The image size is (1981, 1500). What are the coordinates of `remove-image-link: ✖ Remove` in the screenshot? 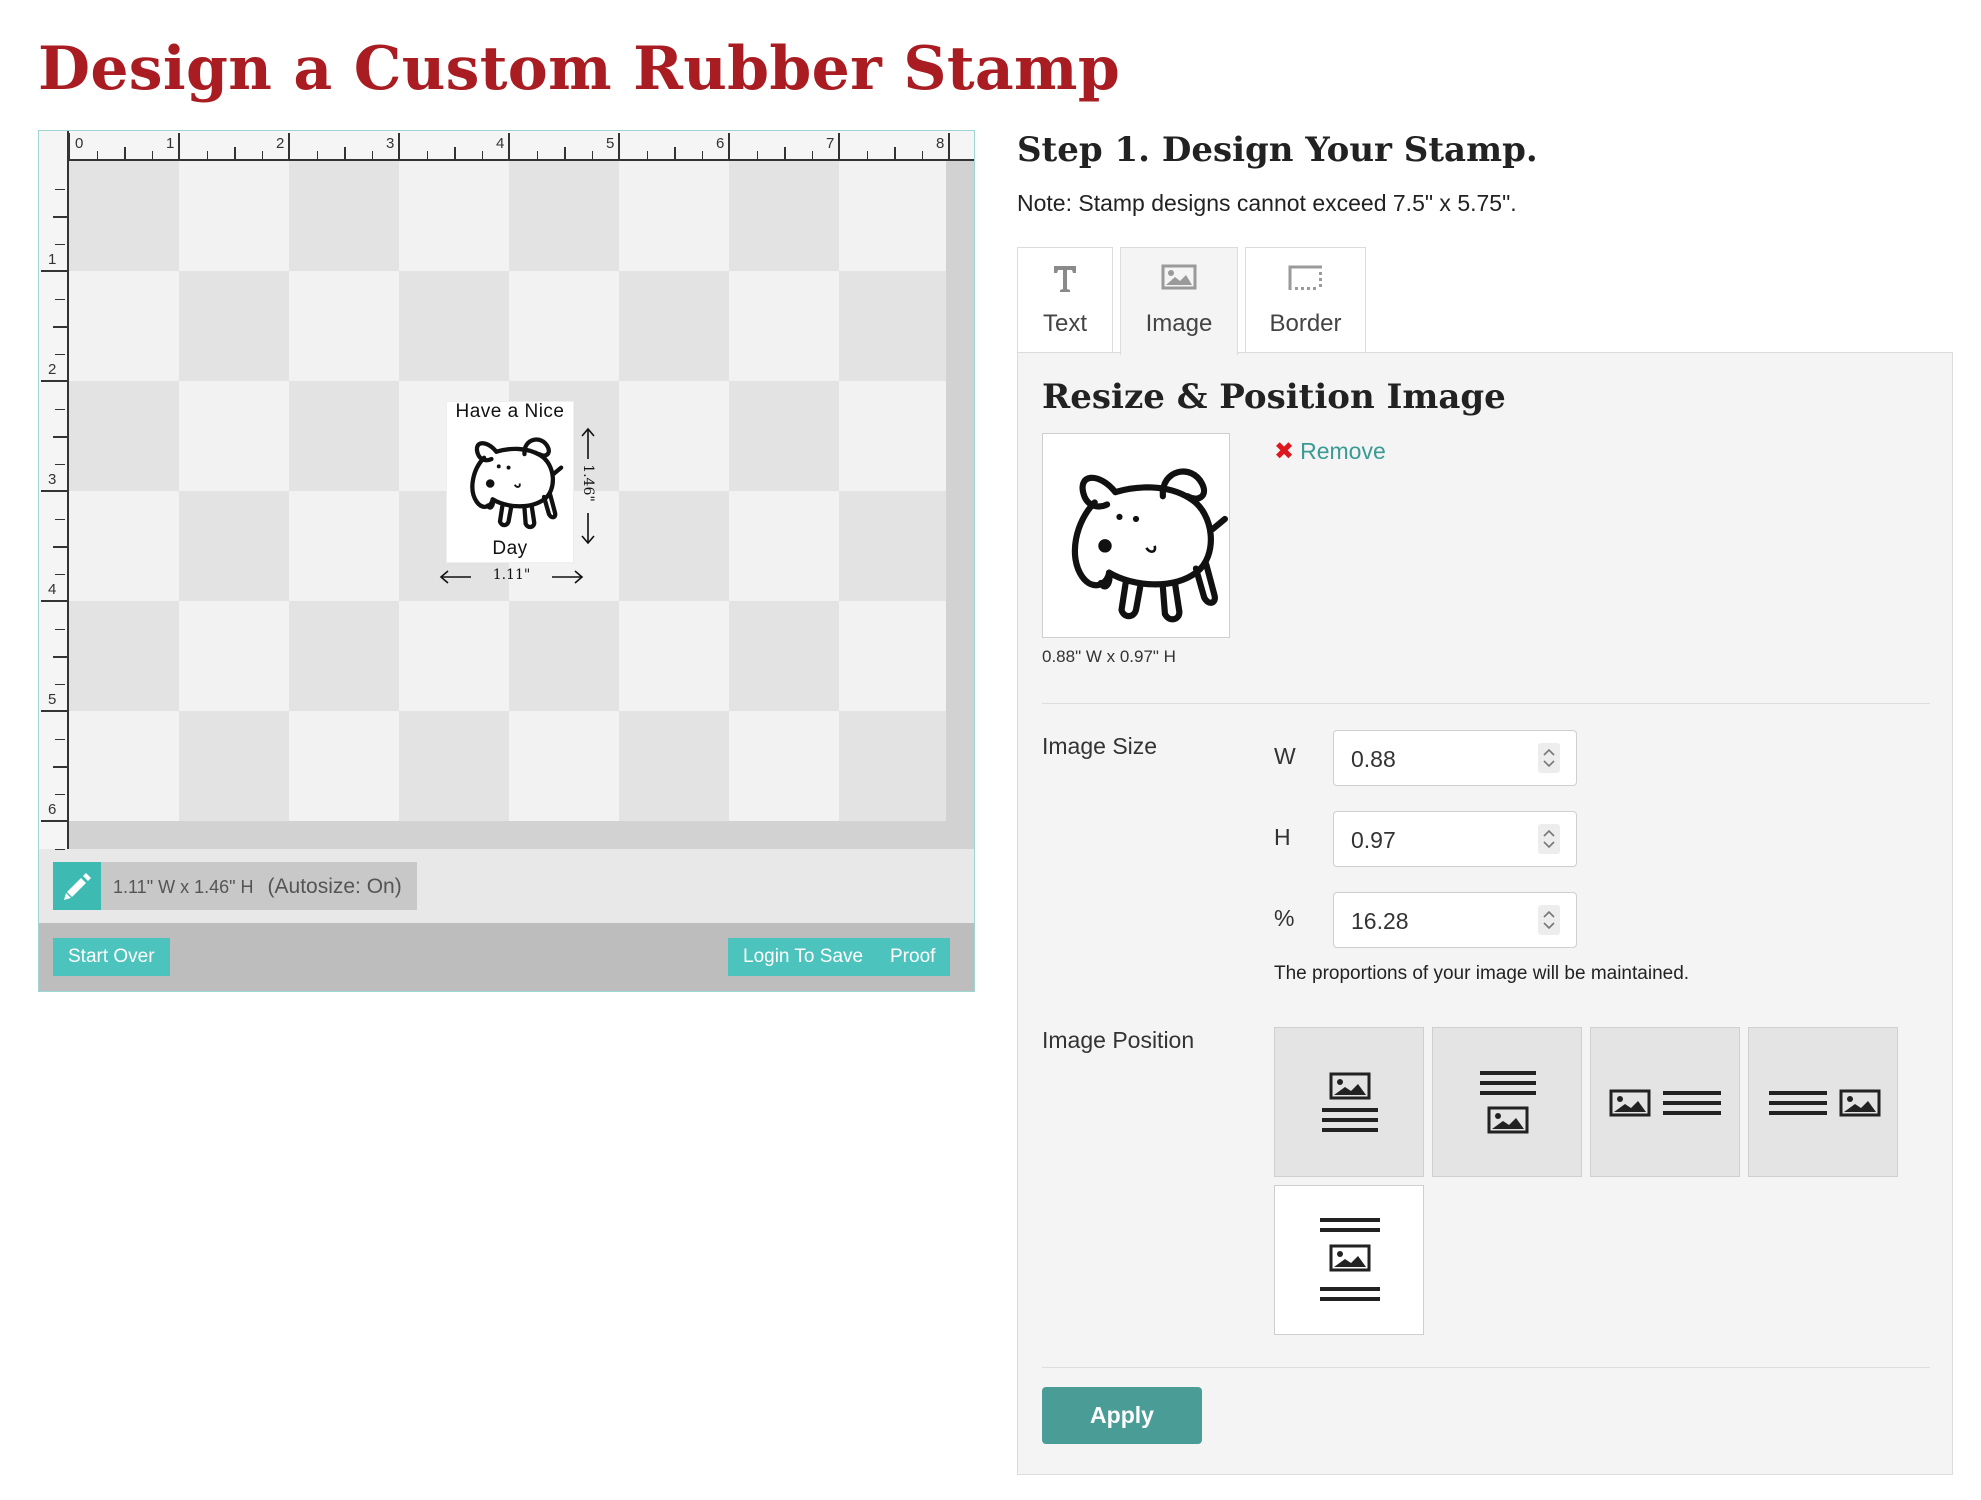 It's located at (1330, 451).